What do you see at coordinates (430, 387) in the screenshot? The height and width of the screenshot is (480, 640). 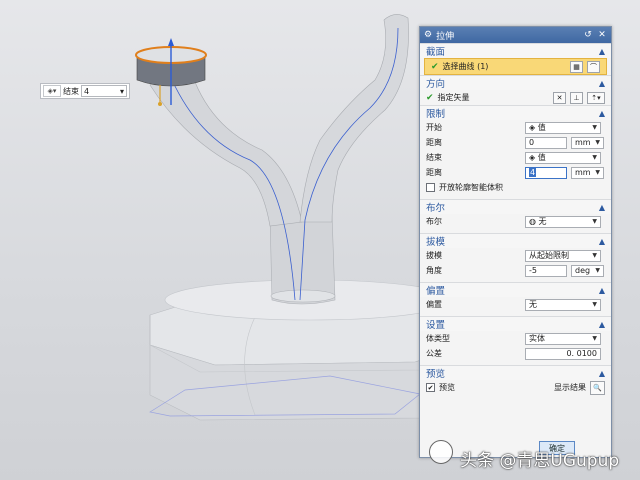 I see `preview-checkbox: ✔` at bounding box center [430, 387].